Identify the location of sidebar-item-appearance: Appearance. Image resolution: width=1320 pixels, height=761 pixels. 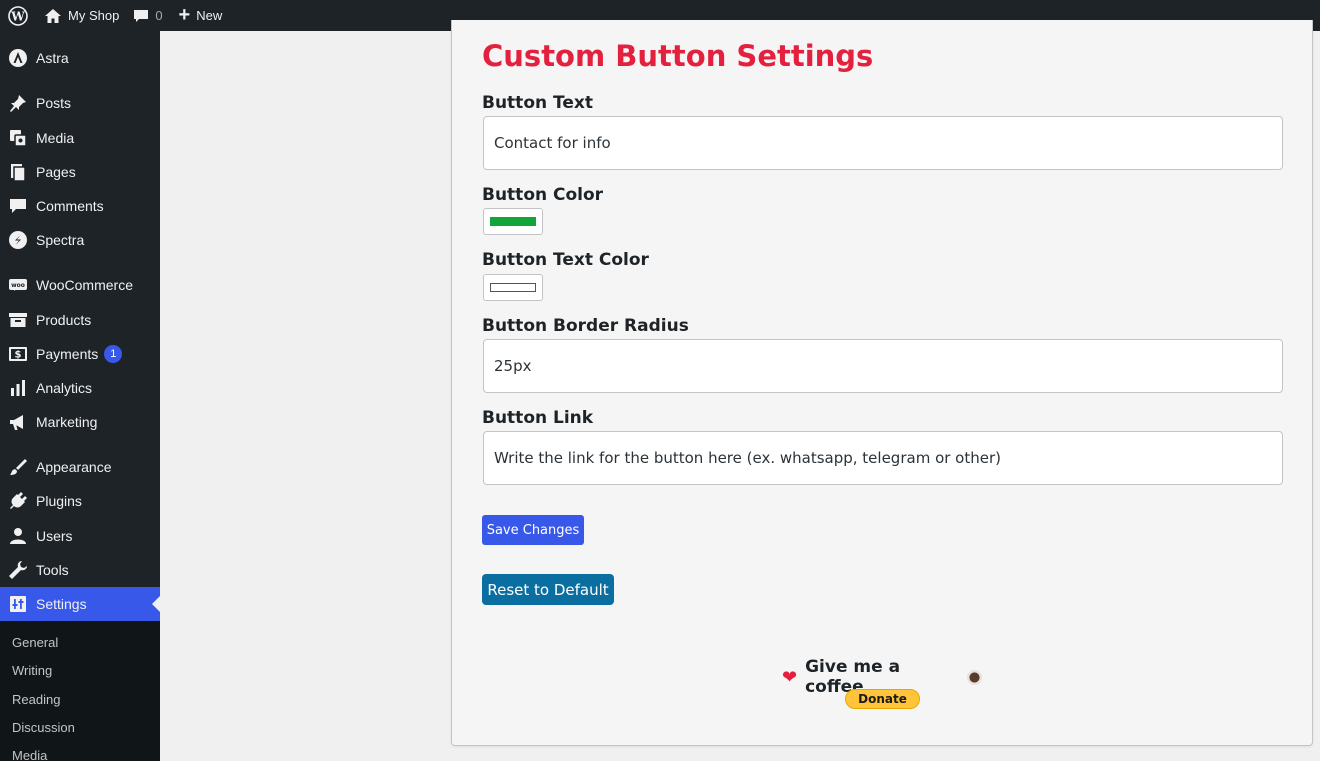
(80, 467).